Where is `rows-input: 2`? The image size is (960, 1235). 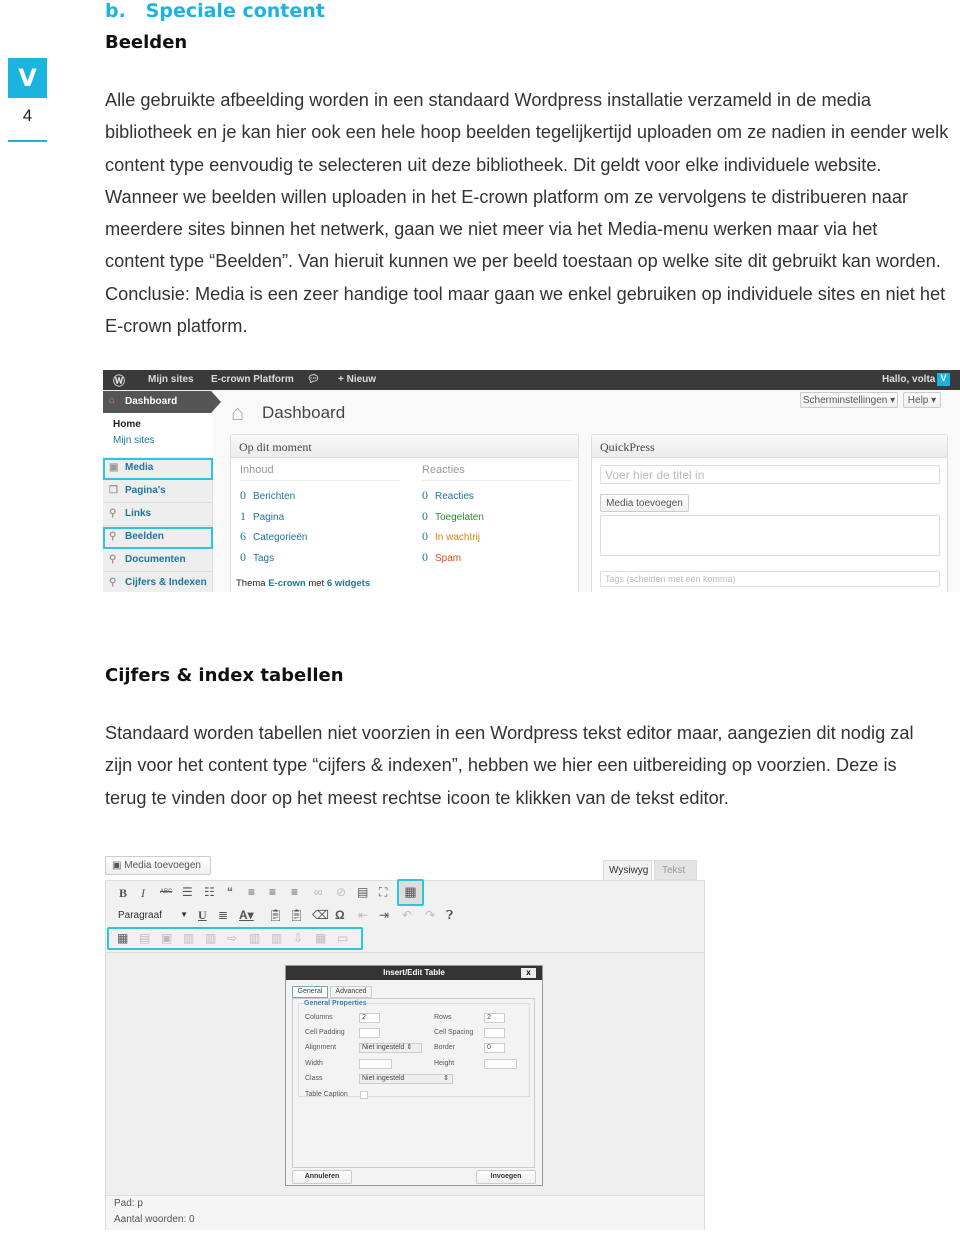
rows-input: 2 is located at coordinates (494, 1018).